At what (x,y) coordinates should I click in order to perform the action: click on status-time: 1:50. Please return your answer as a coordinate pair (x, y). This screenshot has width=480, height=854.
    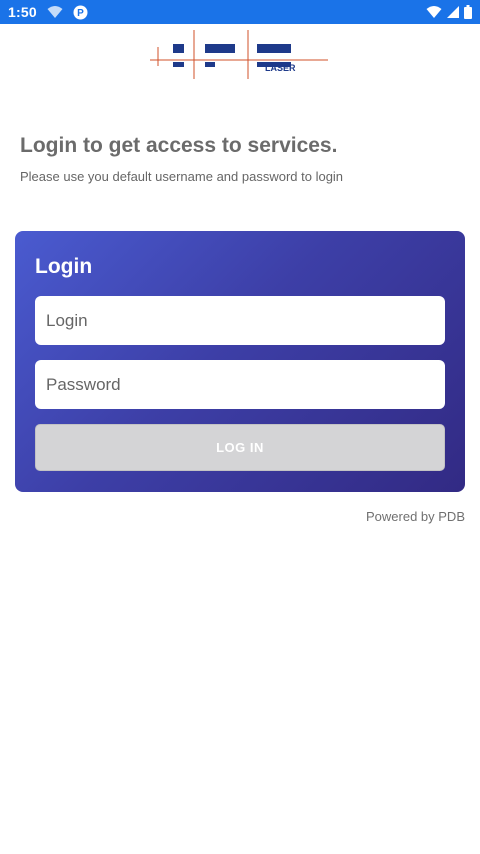
    Looking at the image, I should click on (22, 12).